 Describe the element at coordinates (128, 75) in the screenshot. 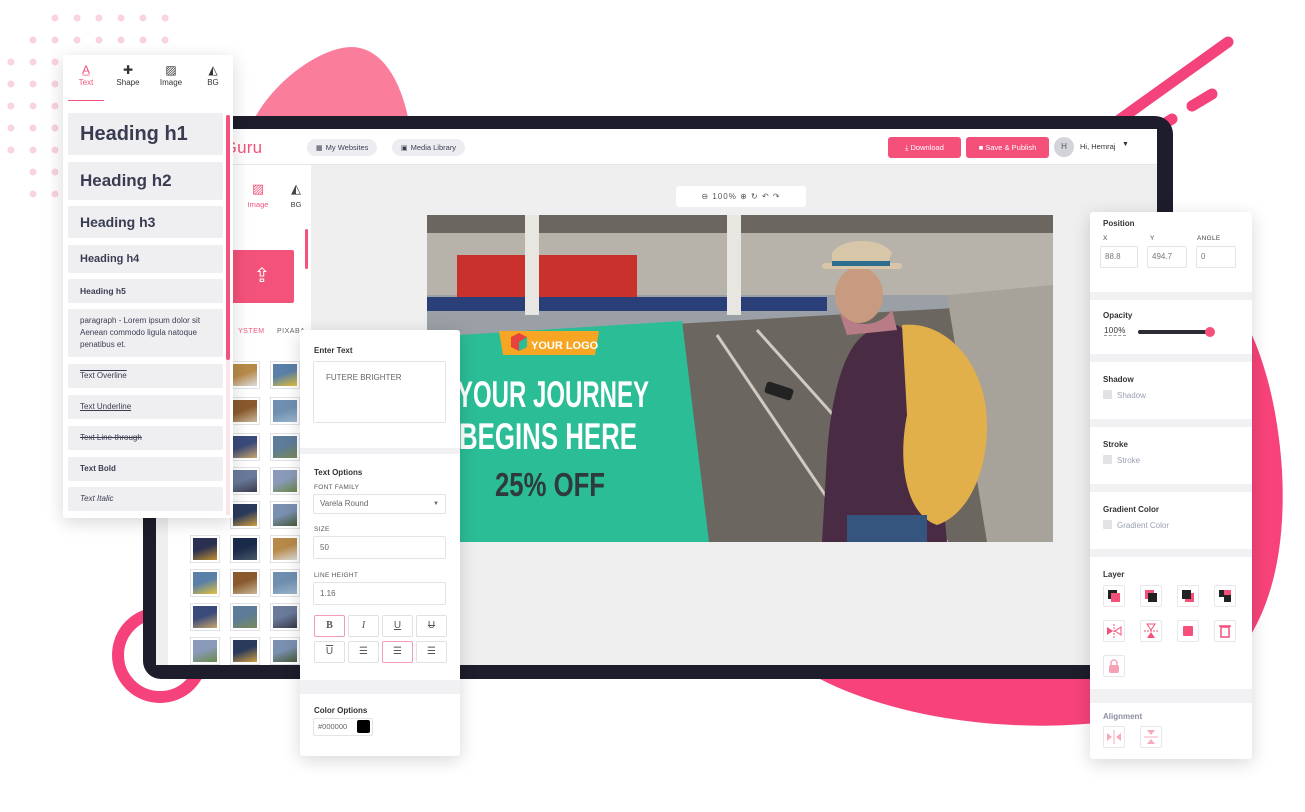

I see `tab-shape: ✚ Shape` at that location.